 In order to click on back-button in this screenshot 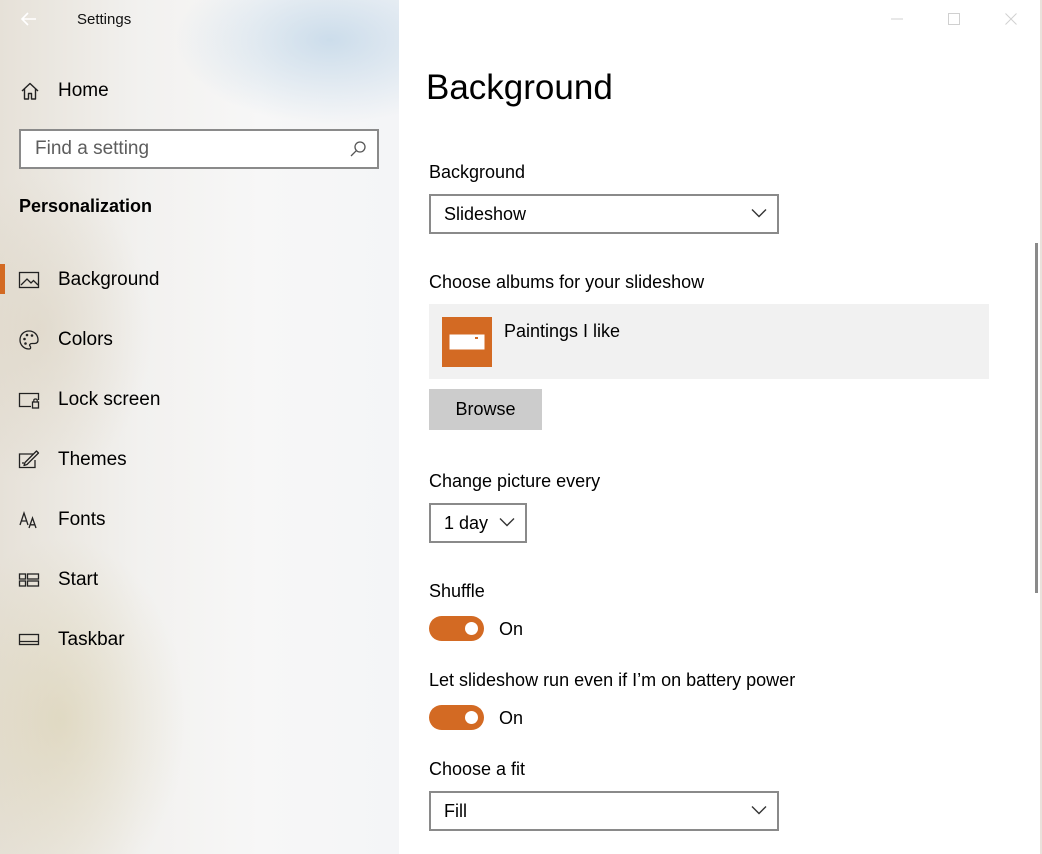, I will do `click(29, 19)`.